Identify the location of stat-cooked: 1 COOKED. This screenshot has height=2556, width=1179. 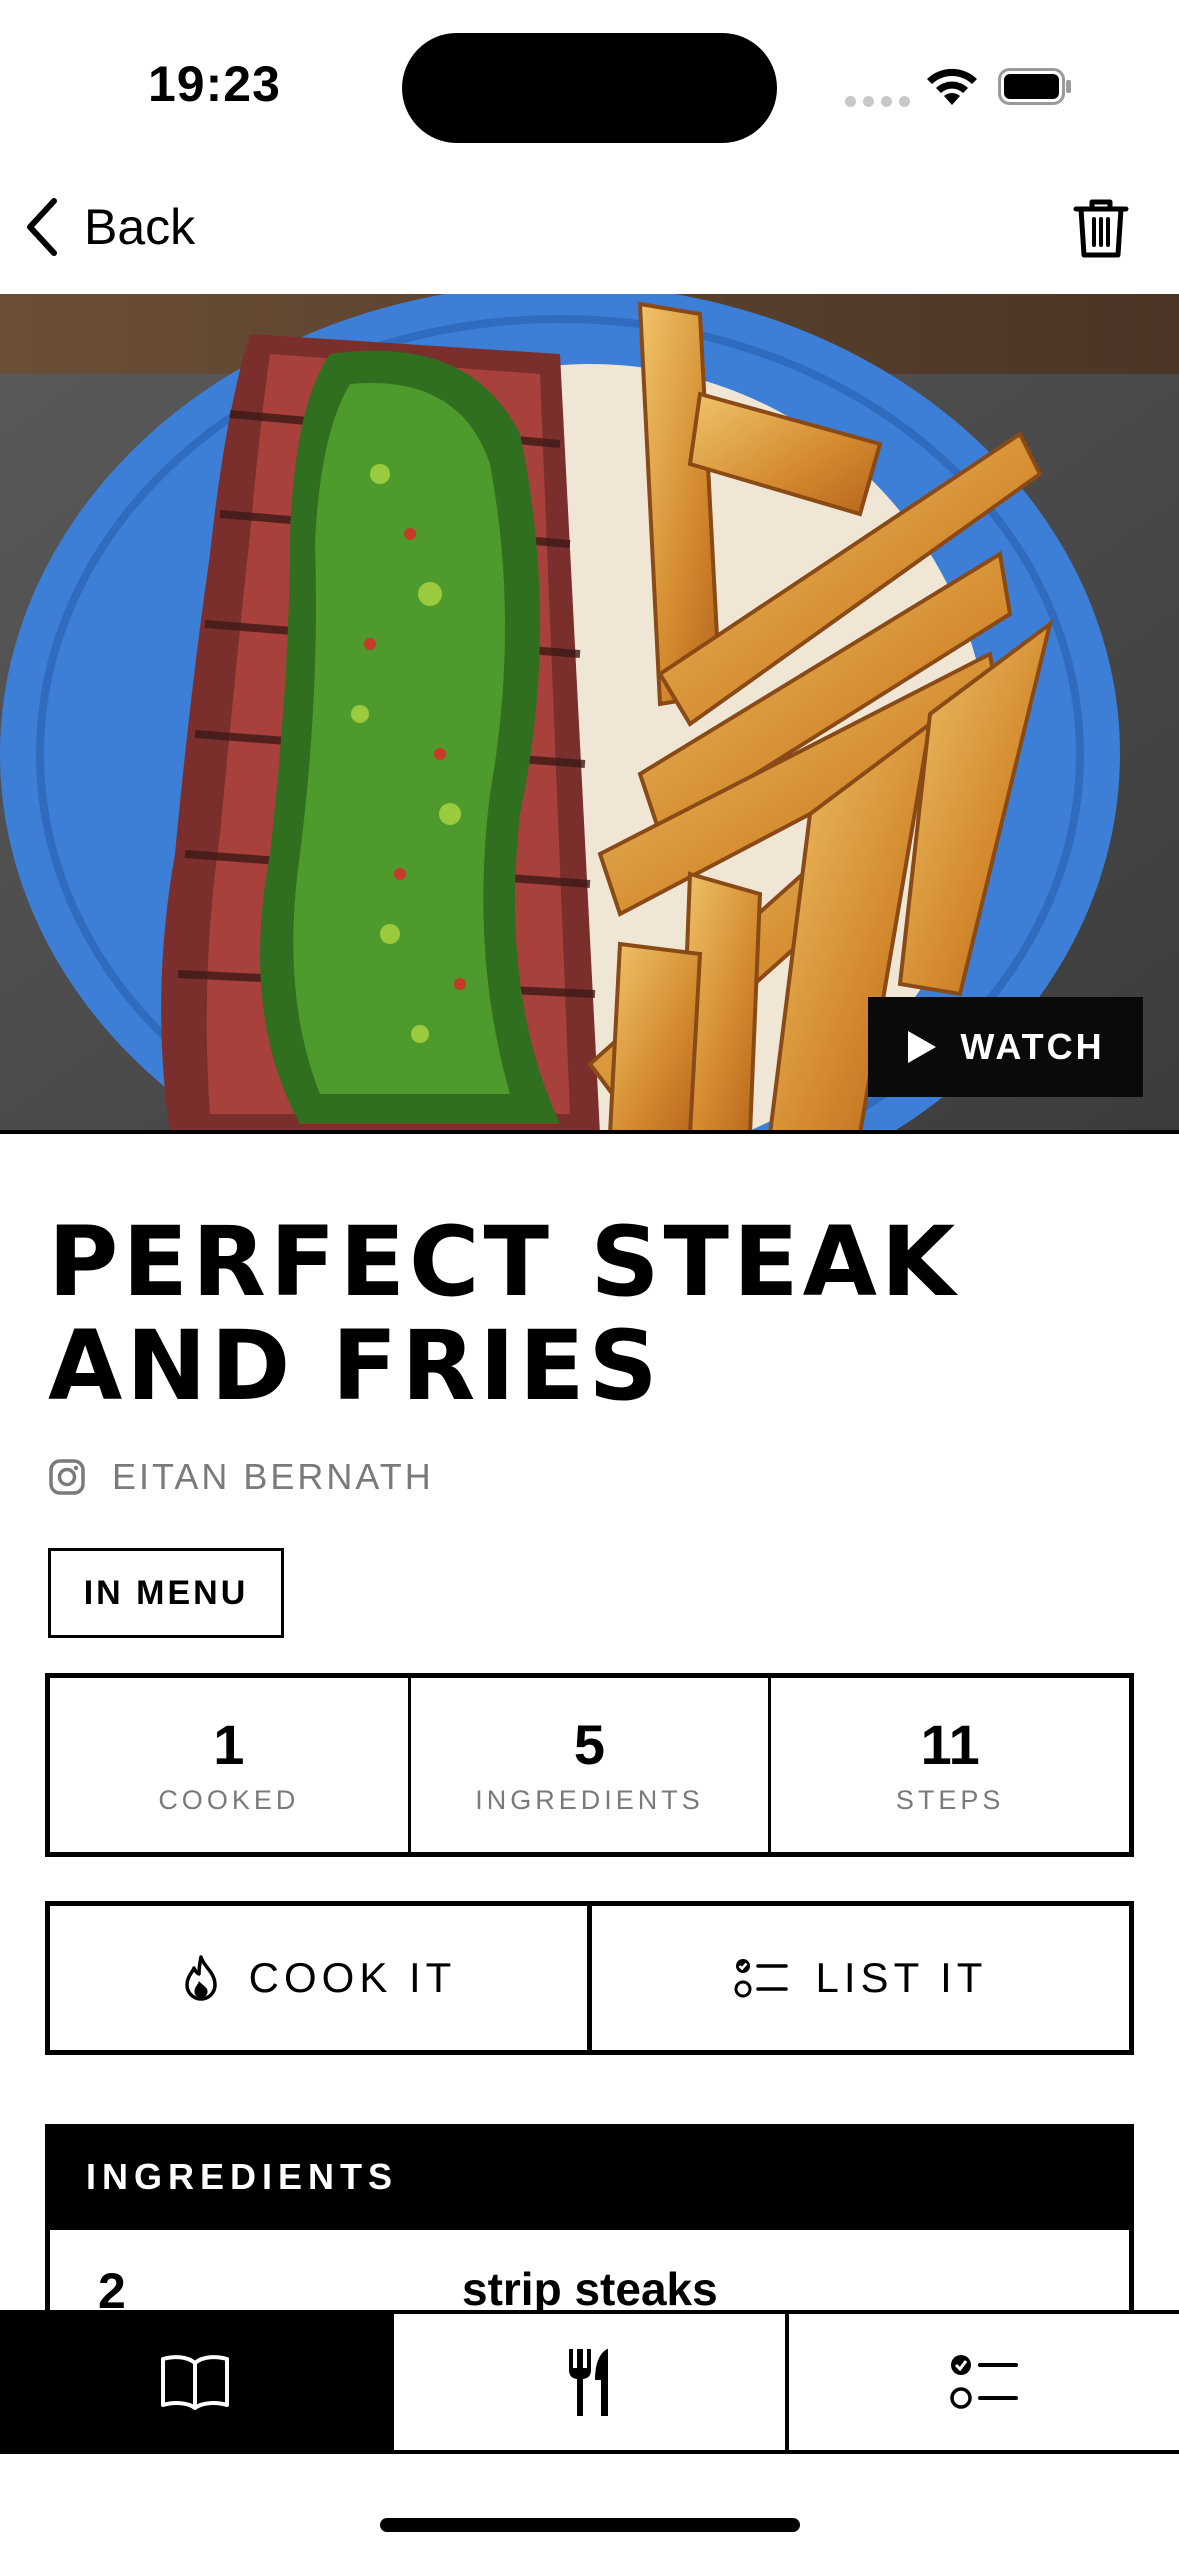
(229, 1765).